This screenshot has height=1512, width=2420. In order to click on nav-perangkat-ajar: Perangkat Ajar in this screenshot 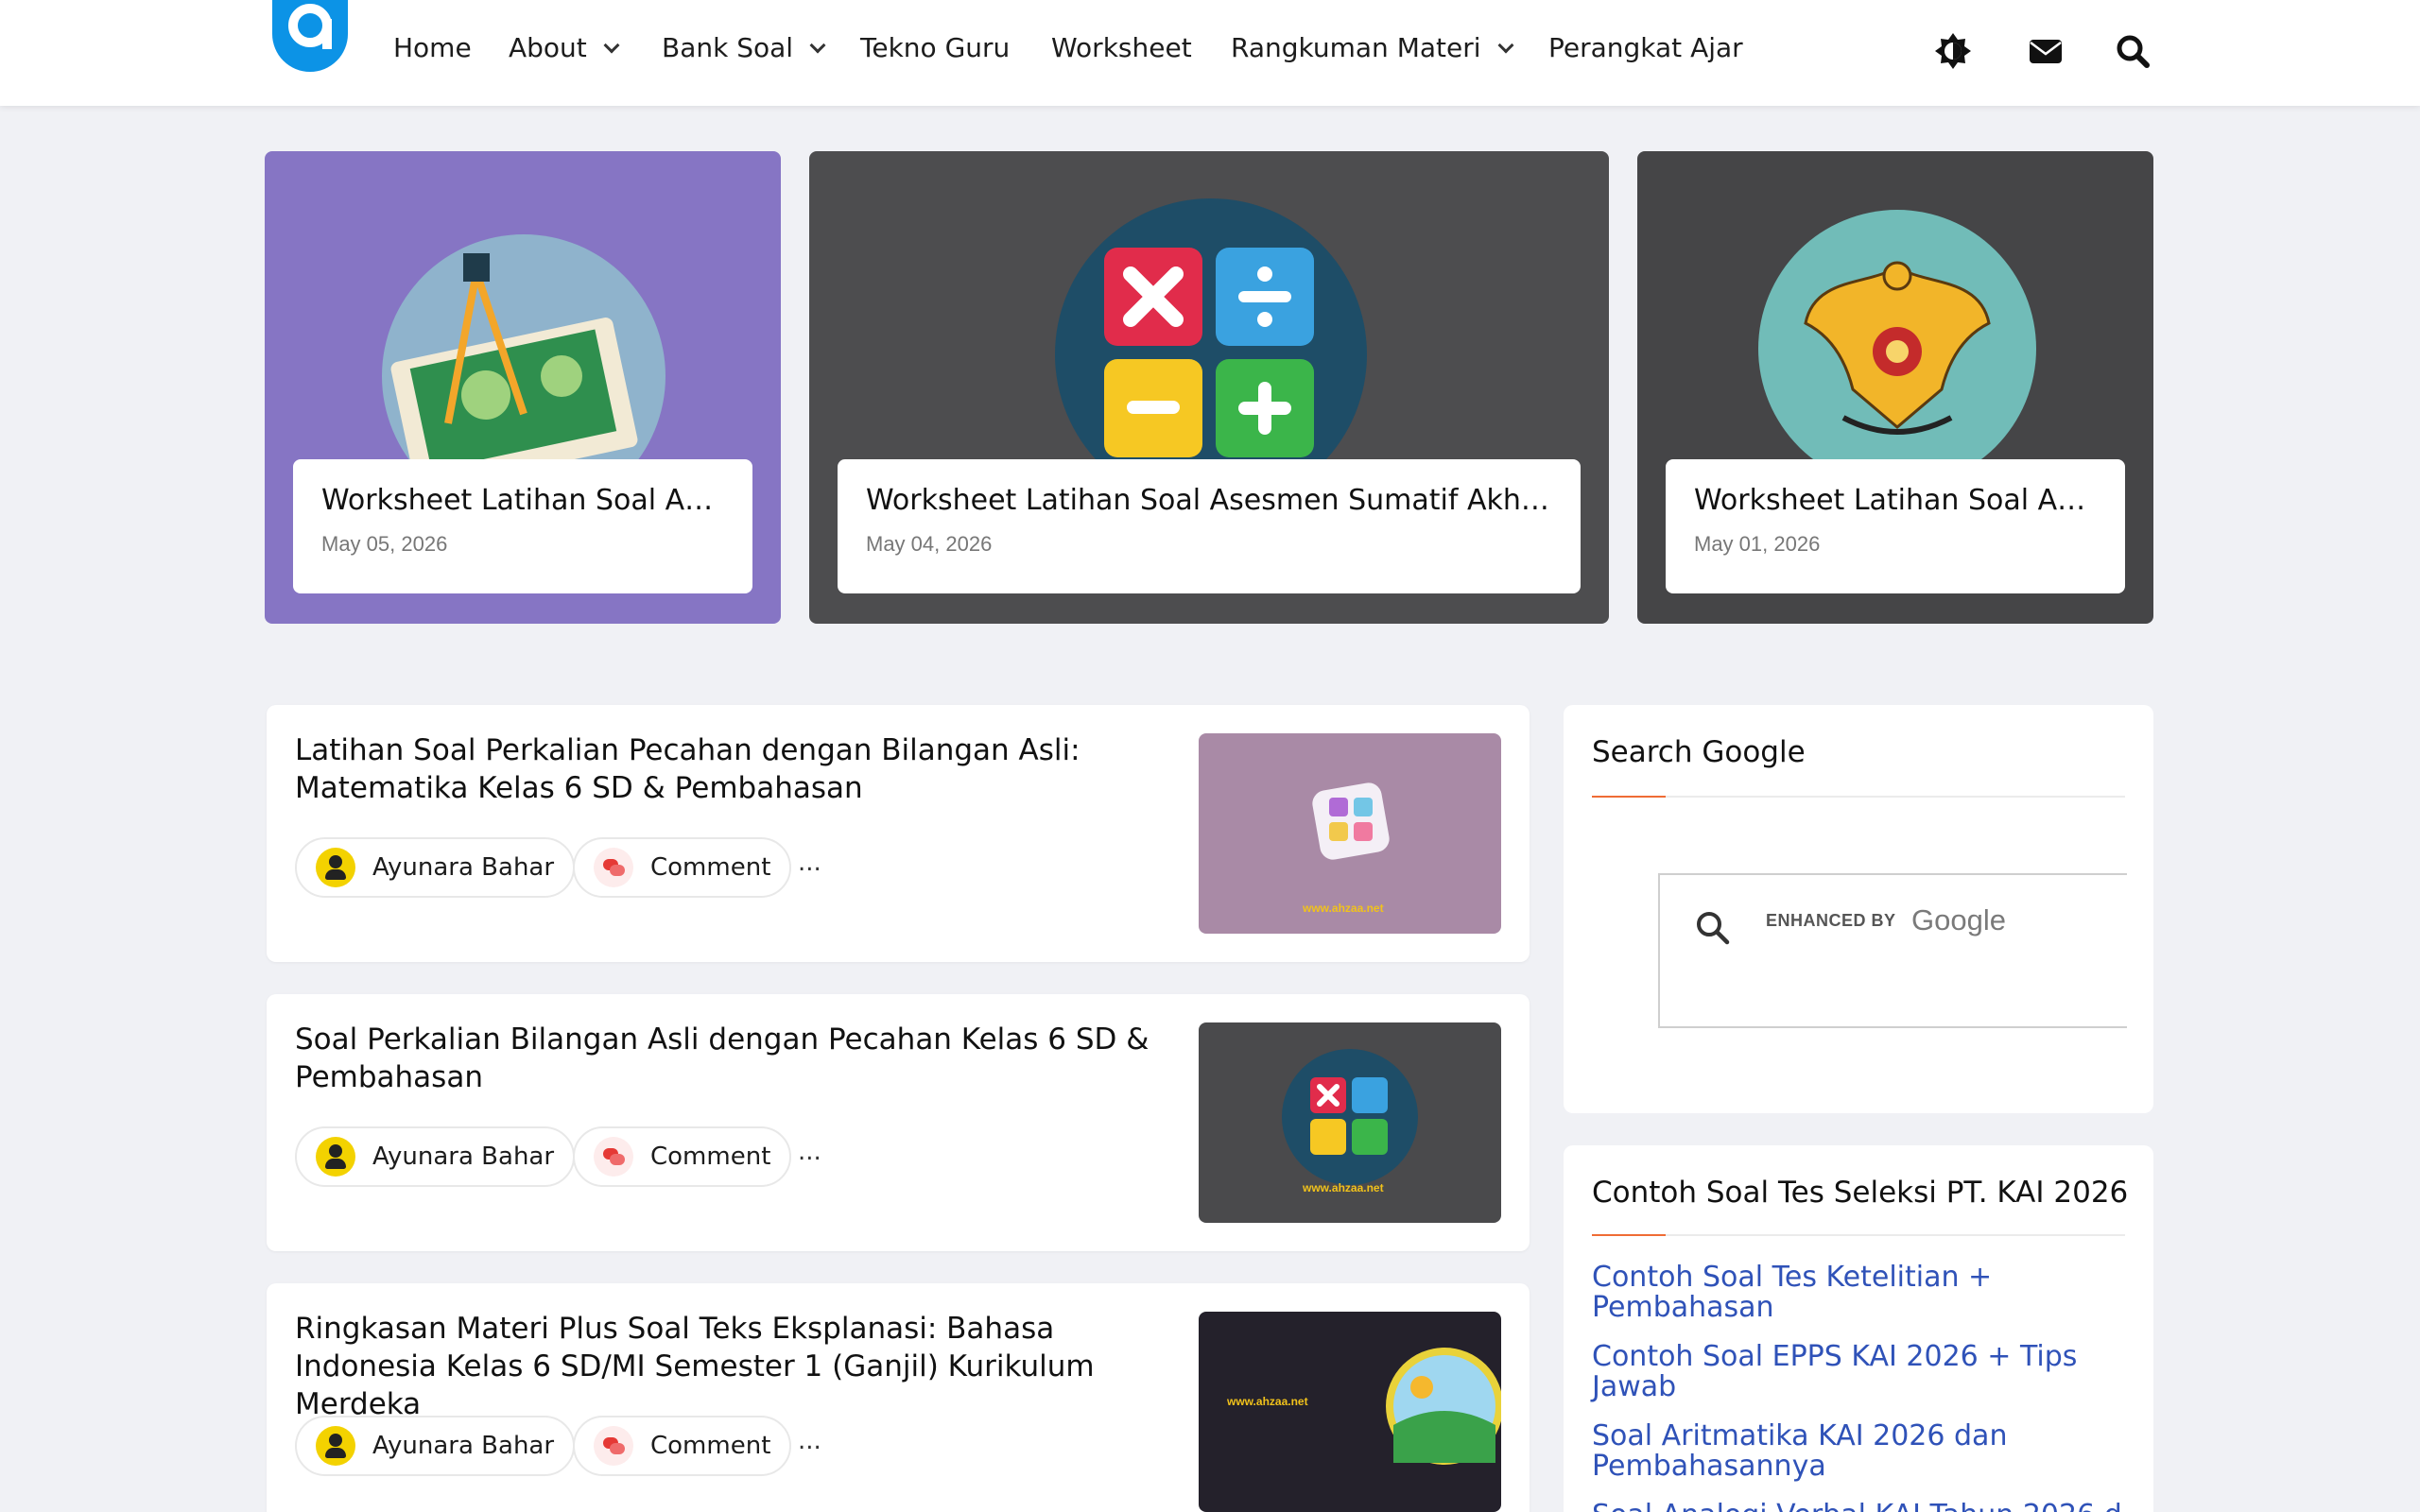, I will do `click(1645, 48)`.